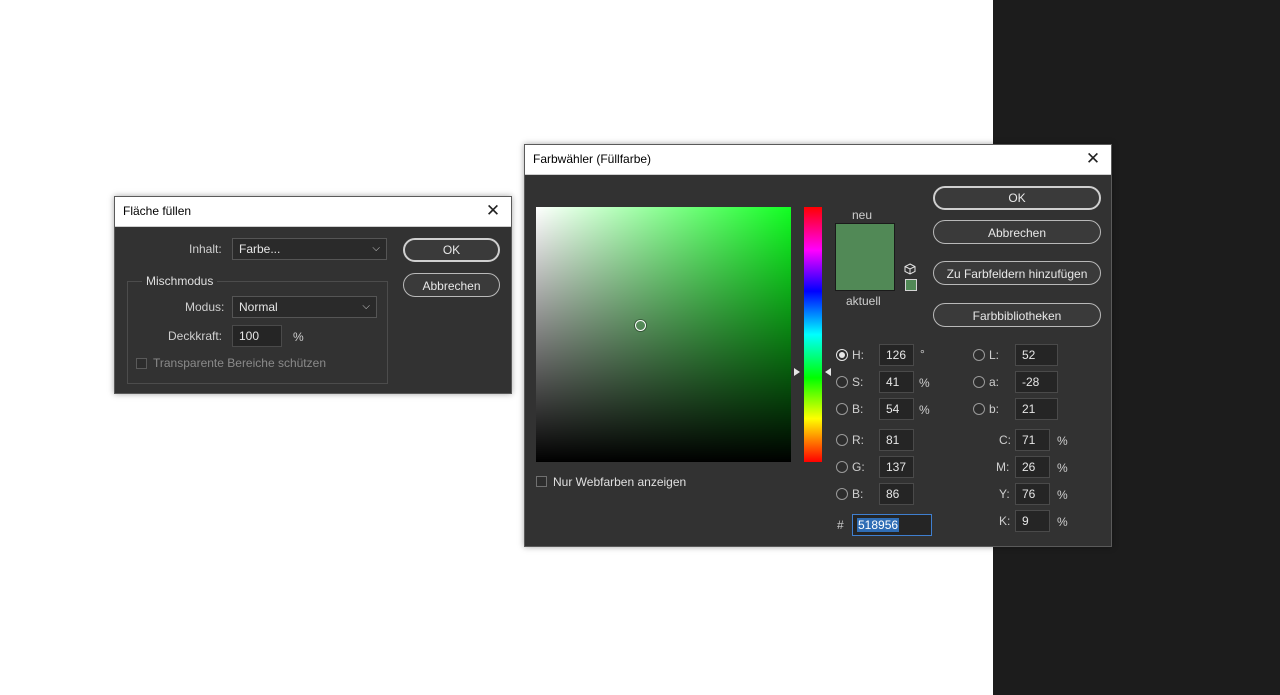 This screenshot has height=695, width=1280. I want to click on s-radio, so click(842, 382).